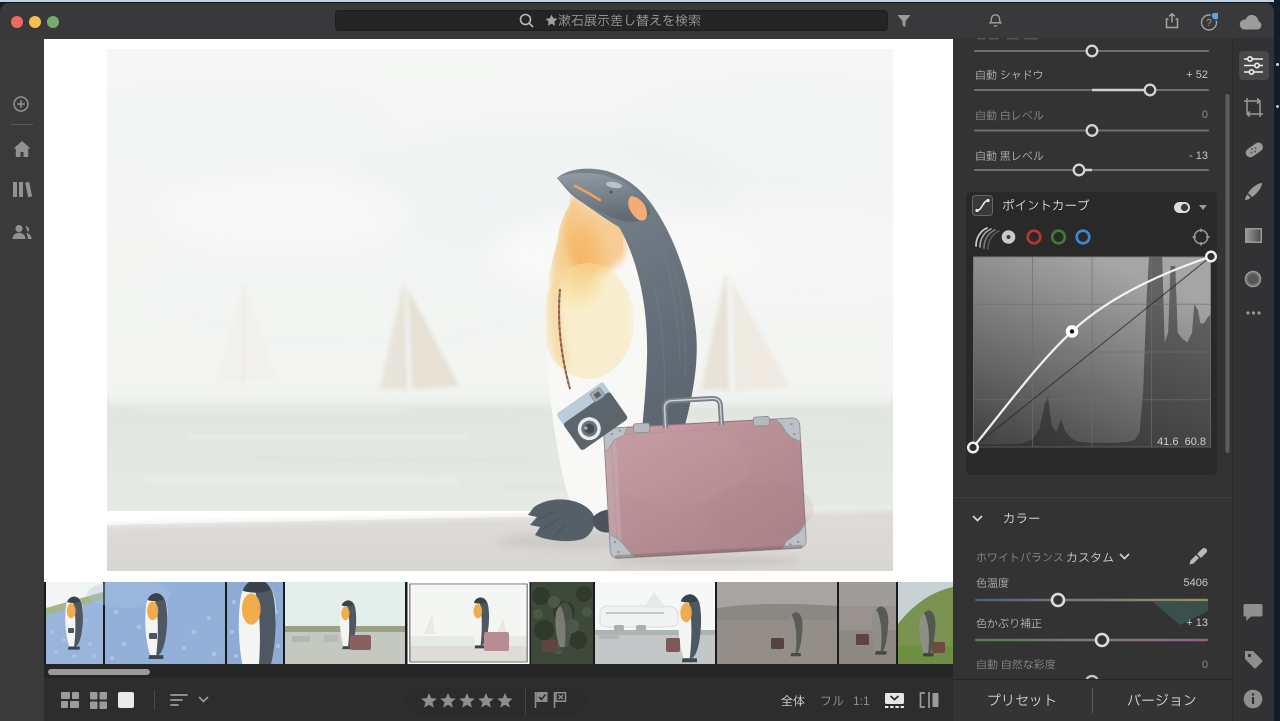 This screenshot has height=721, width=1280. What do you see at coordinates (1181, 442) in the screenshot?
I see `svg-text: 41.6 60.8` at bounding box center [1181, 442].